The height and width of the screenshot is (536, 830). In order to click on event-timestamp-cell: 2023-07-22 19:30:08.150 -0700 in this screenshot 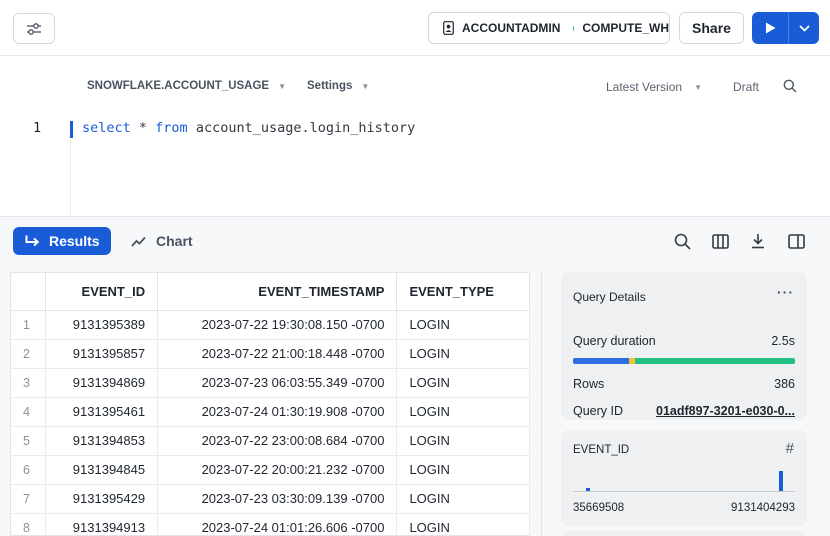, I will do `click(277, 325)`.